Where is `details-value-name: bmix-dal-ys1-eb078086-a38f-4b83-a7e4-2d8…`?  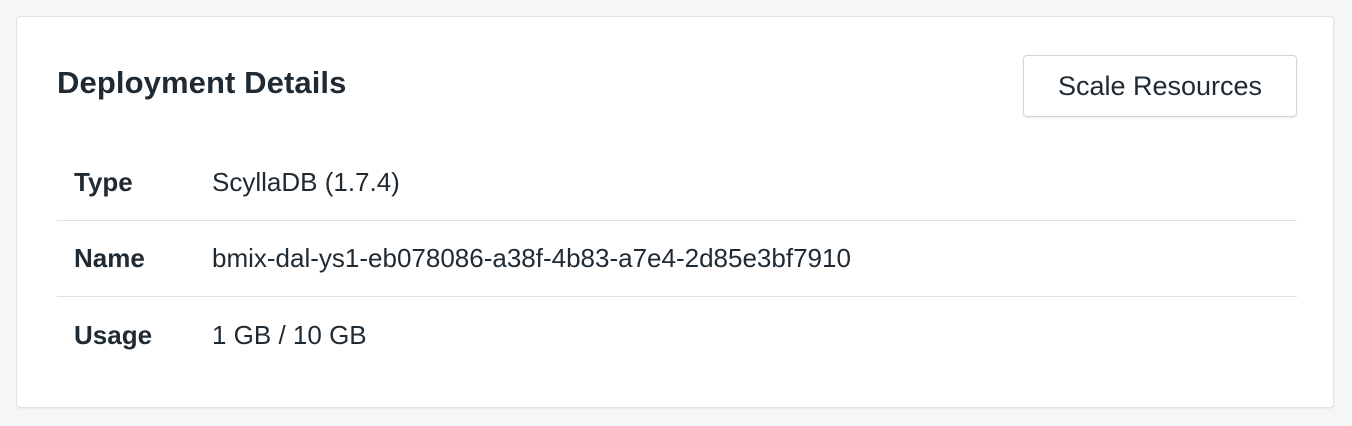
details-value-name: bmix-dal-ys1-eb078086-a38f-4b83-a7e4-2d8… is located at coordinates (531, 258).